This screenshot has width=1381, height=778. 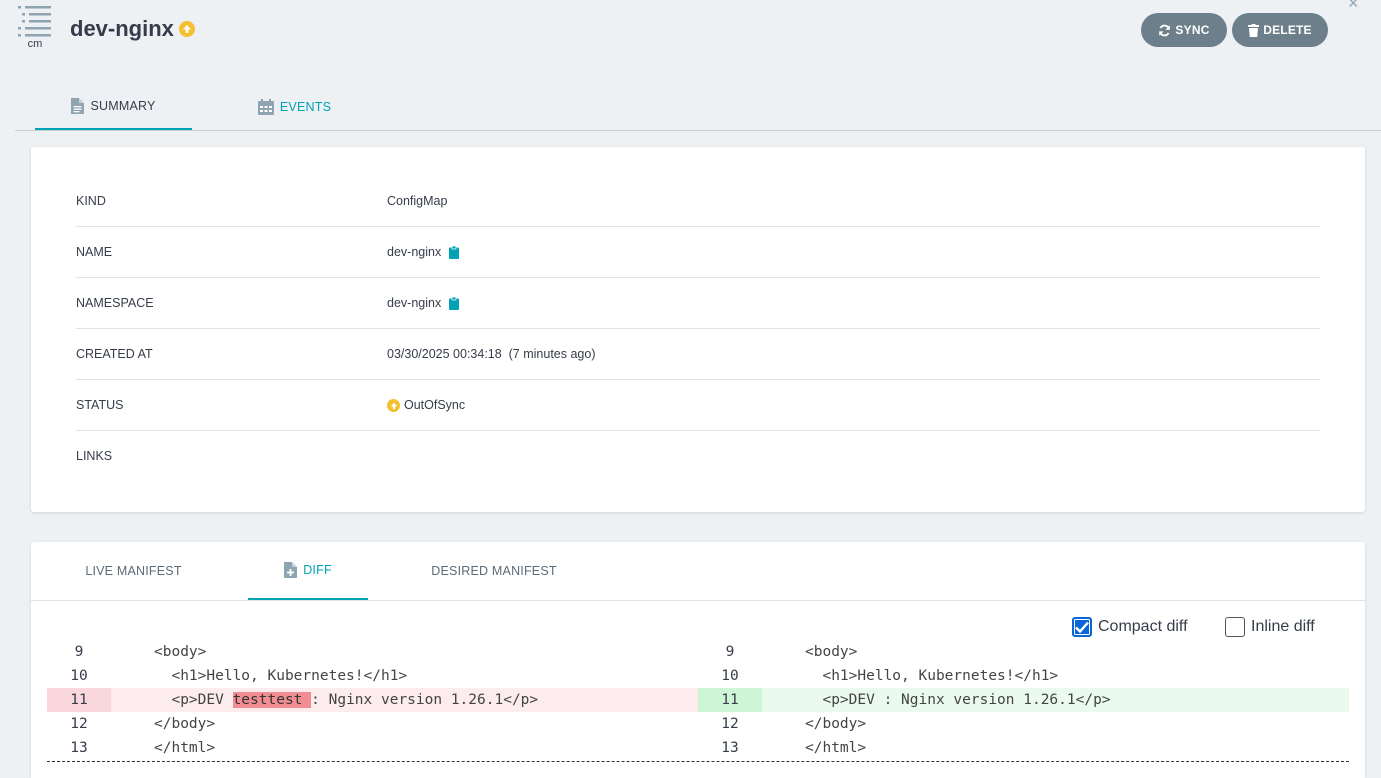 I want to click on tab-summary: SUMMARY, so click(x=113, y=107).